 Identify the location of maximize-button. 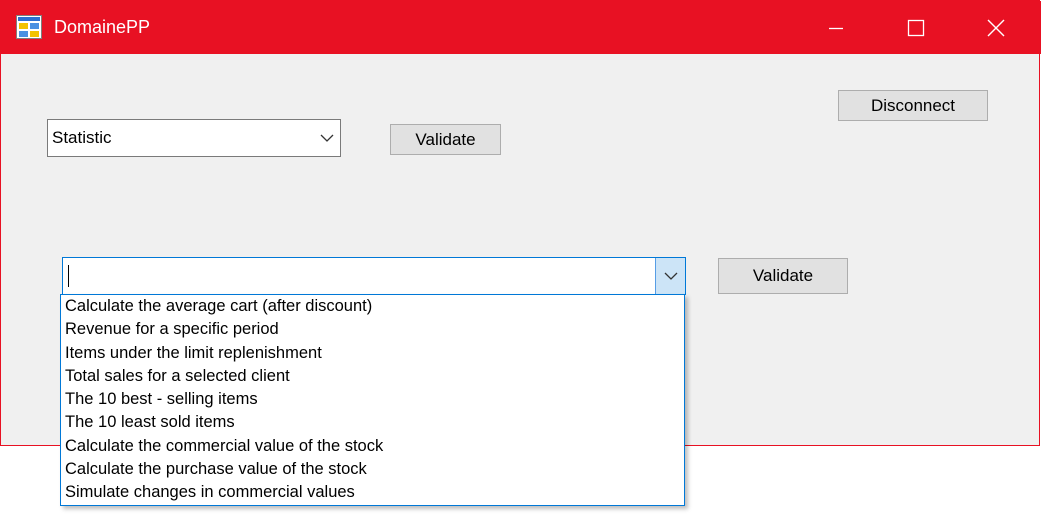
(916, 27).